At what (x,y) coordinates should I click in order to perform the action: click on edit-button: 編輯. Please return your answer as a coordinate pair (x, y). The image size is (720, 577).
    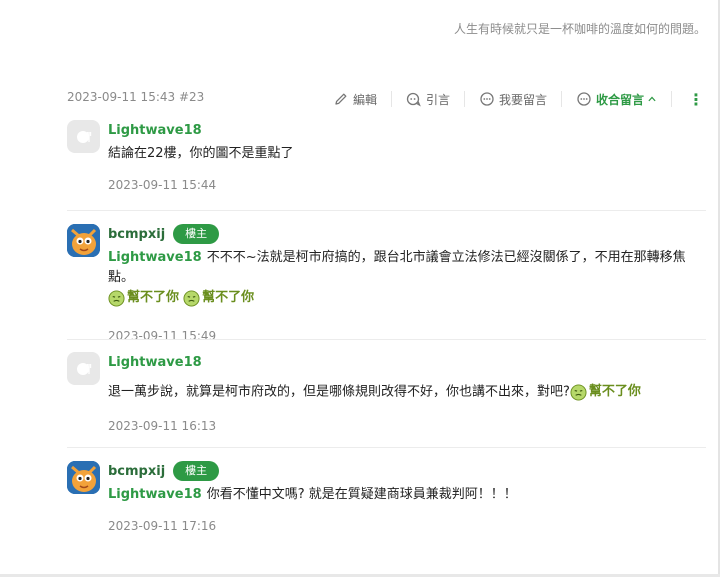
    Looking at the image, I should click on (355, 99).